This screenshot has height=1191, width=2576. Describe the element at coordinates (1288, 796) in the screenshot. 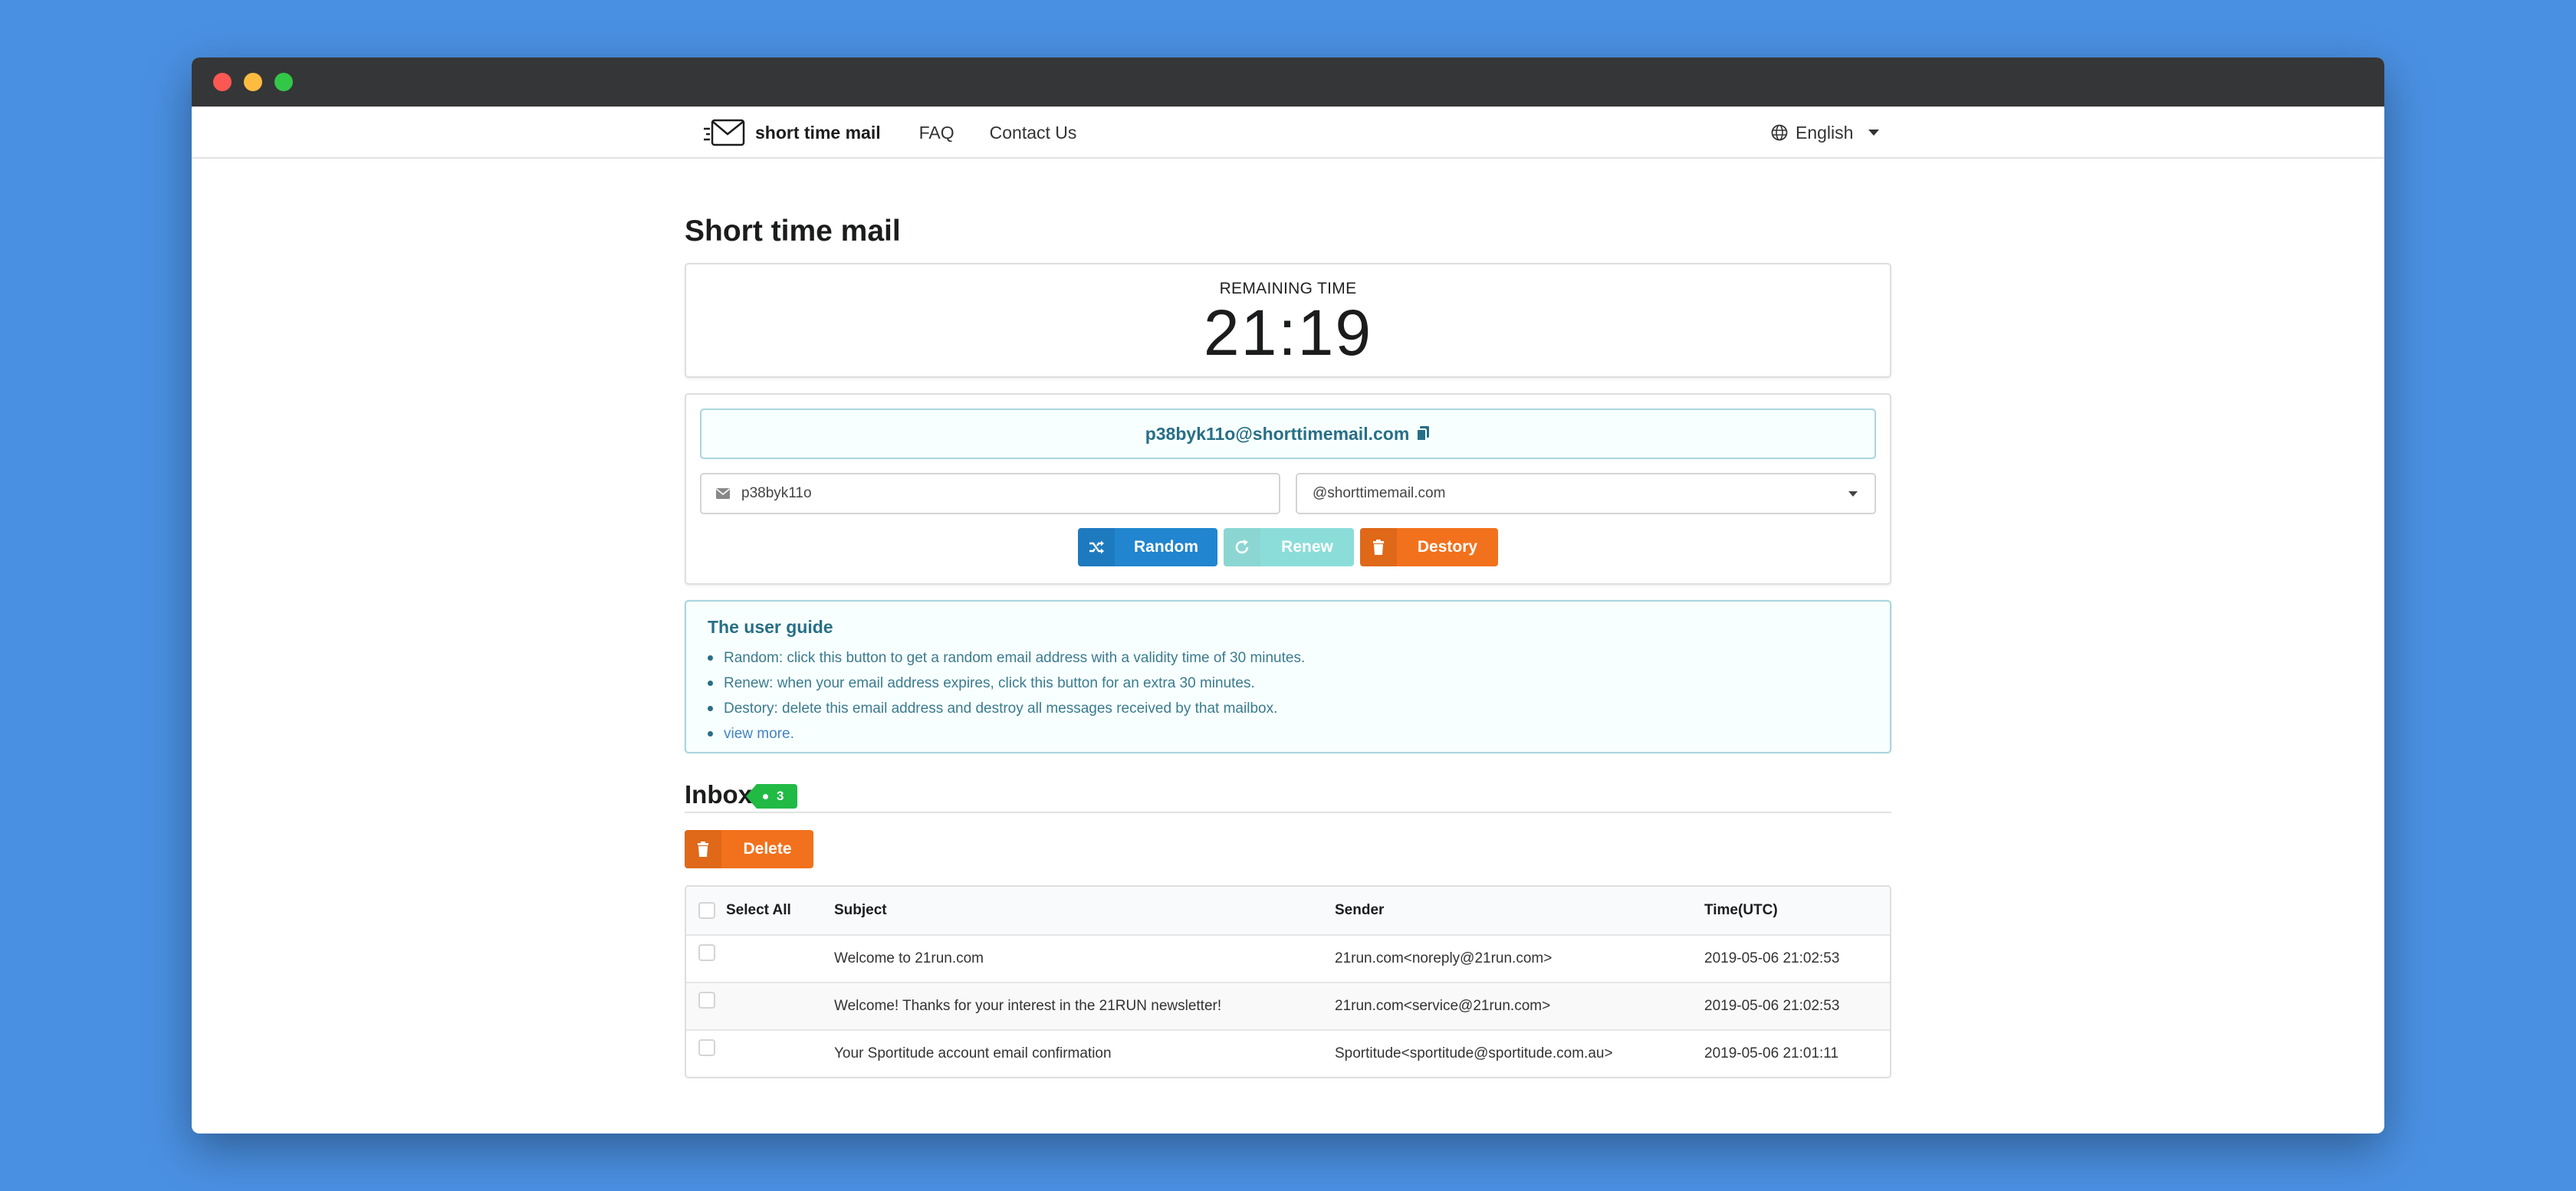

I see `inbox-header: Inbox 3` at that location.